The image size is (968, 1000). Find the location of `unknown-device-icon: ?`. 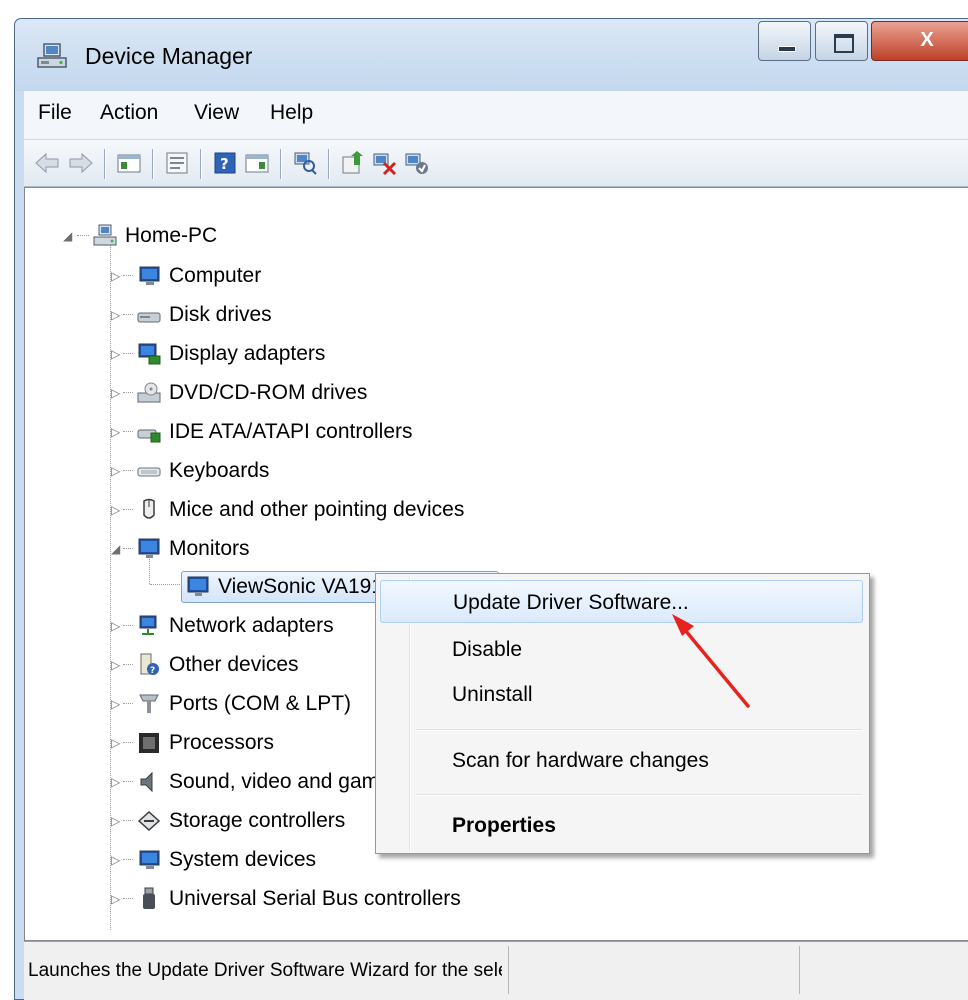

unknown-device-icon: ? is located at coordinates (149, 664).